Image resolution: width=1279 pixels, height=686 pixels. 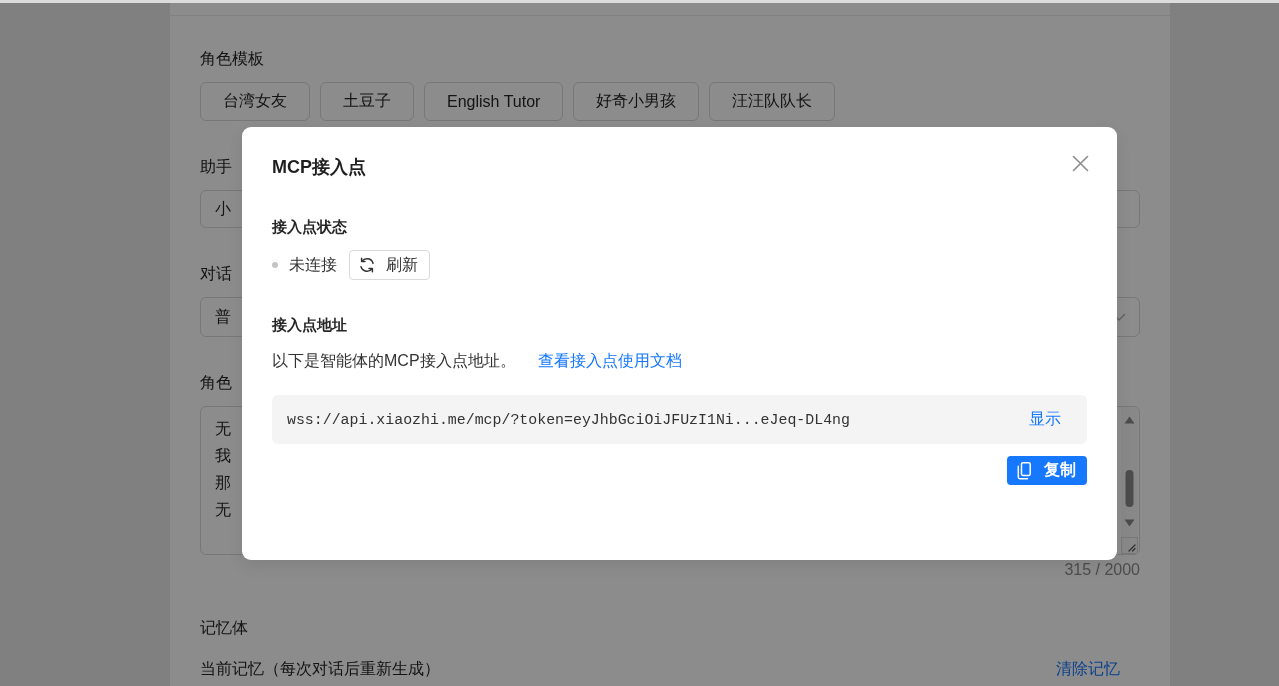 I want to click on memory-label: 当前记忆（每次对话后重新生成）, so click(x=320, y=669).